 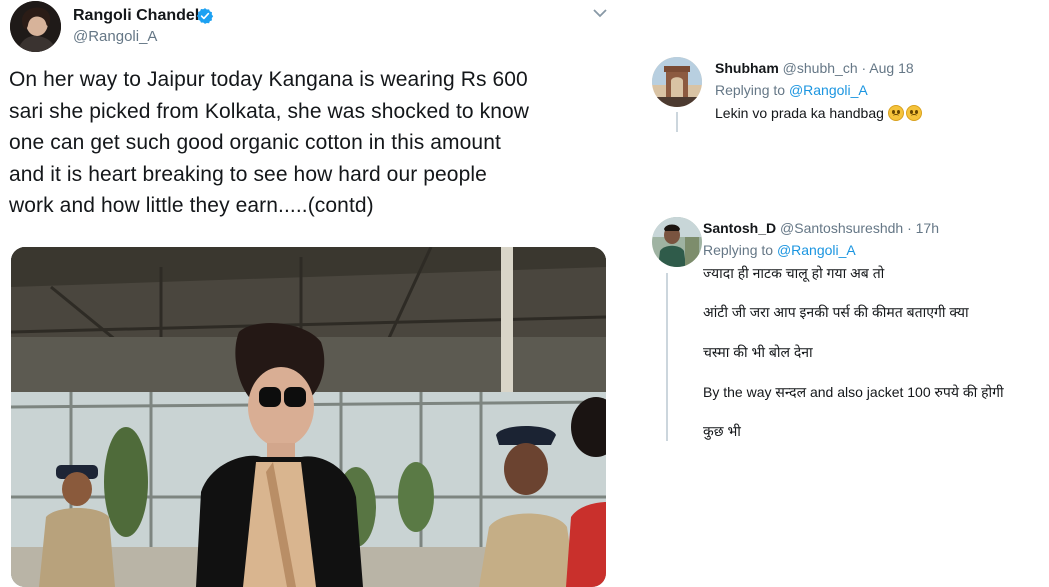 I want to click on reply-author-name: Shubham, so click(x=747, y=68).